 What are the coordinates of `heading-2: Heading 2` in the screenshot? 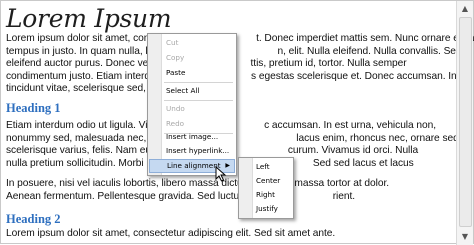 It's located at (33, 218).